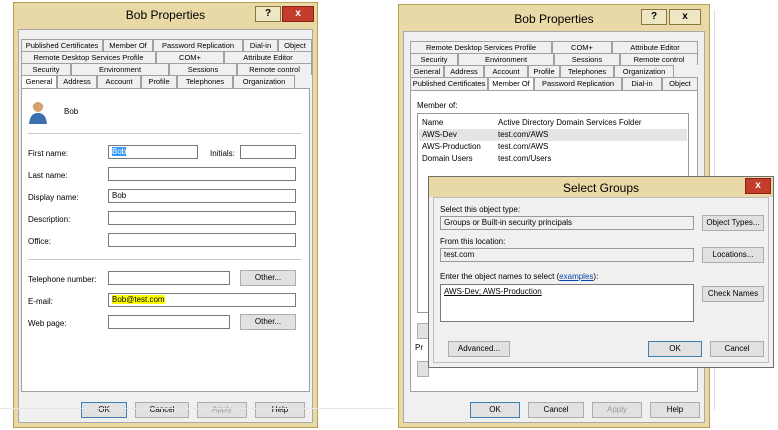 Image resolution: width=778 pixels, height=430 pixels. Describe the element at coordinates (120, 69) in the screenshot. I see `tab-environment: Environment` at that location.